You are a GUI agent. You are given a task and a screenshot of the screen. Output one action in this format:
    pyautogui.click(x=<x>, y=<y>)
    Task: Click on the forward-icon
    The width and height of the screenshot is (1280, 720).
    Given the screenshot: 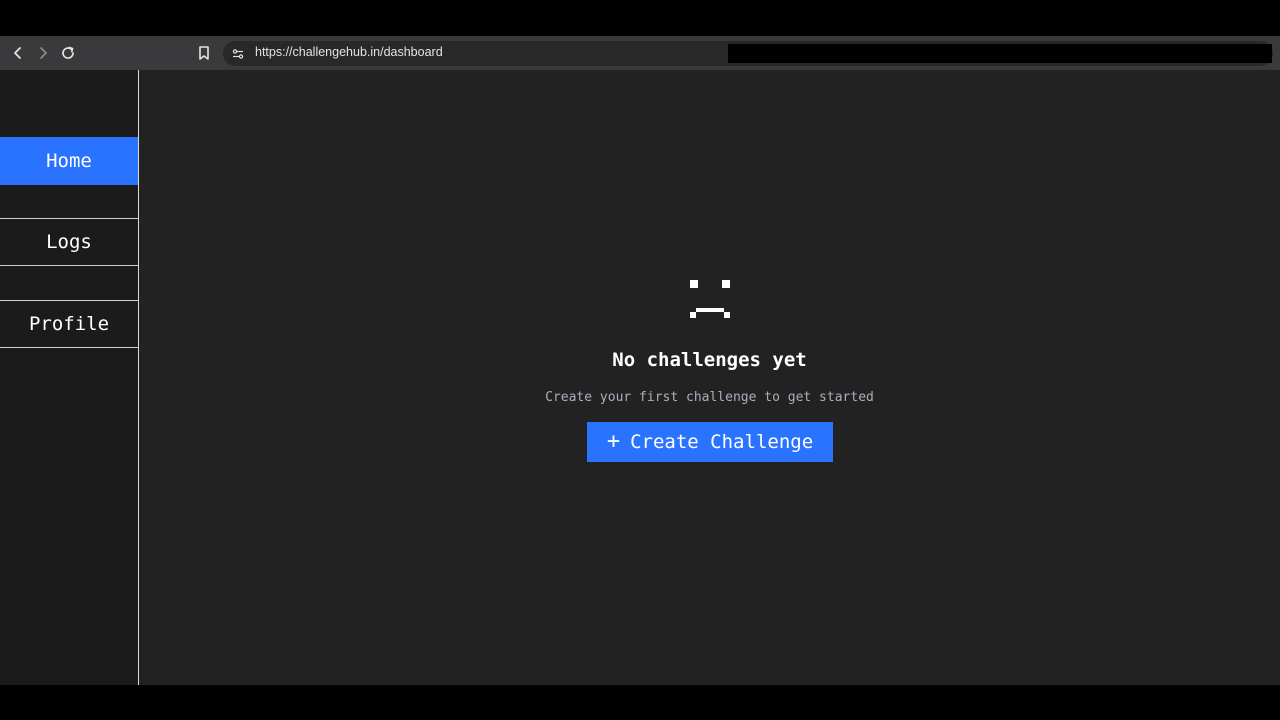 What is the action you would take?
    pyautogui.click(x=43, y=53)
    